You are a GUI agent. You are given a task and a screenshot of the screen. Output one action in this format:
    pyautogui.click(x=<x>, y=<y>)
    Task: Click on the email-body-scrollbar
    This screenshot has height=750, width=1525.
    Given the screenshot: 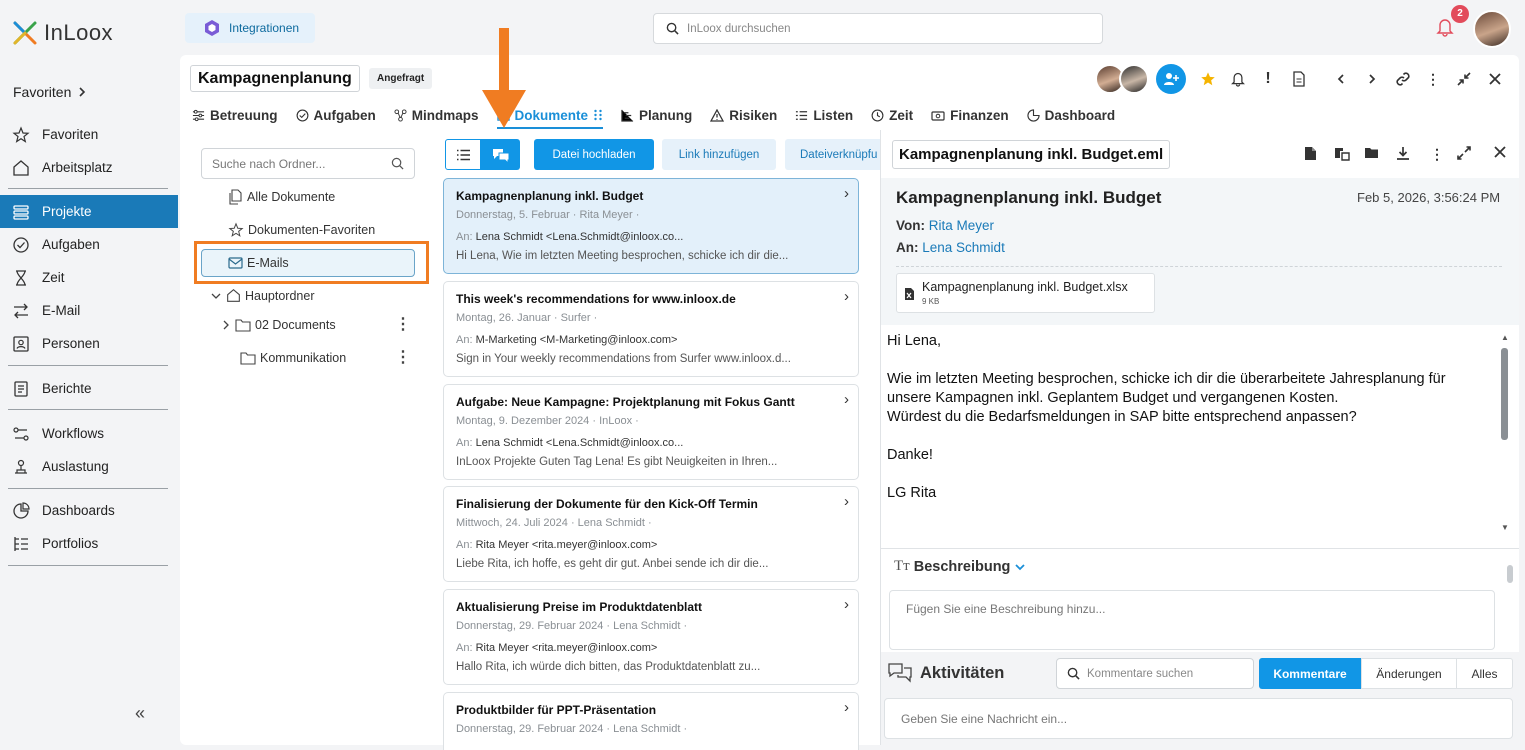 What is the action you would take?
    pyautogui.click(x=1504, y=394)
    